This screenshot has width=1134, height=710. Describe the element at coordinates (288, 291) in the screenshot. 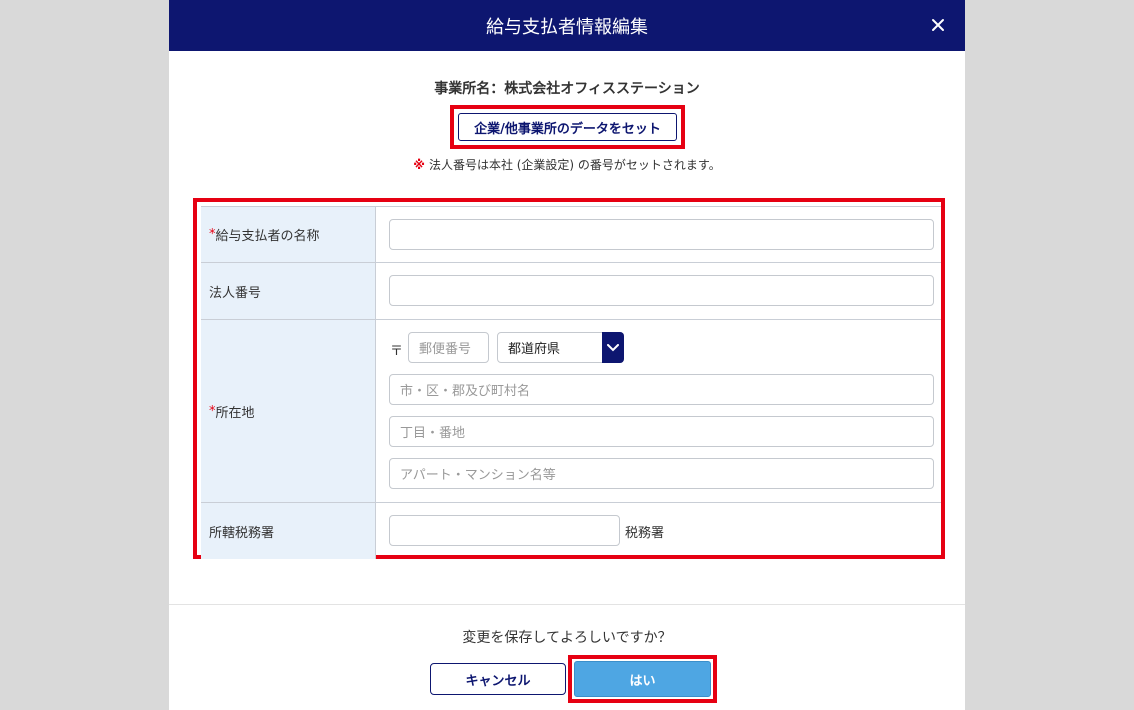

I see `corporate-number-label: 法人番号` at that location.